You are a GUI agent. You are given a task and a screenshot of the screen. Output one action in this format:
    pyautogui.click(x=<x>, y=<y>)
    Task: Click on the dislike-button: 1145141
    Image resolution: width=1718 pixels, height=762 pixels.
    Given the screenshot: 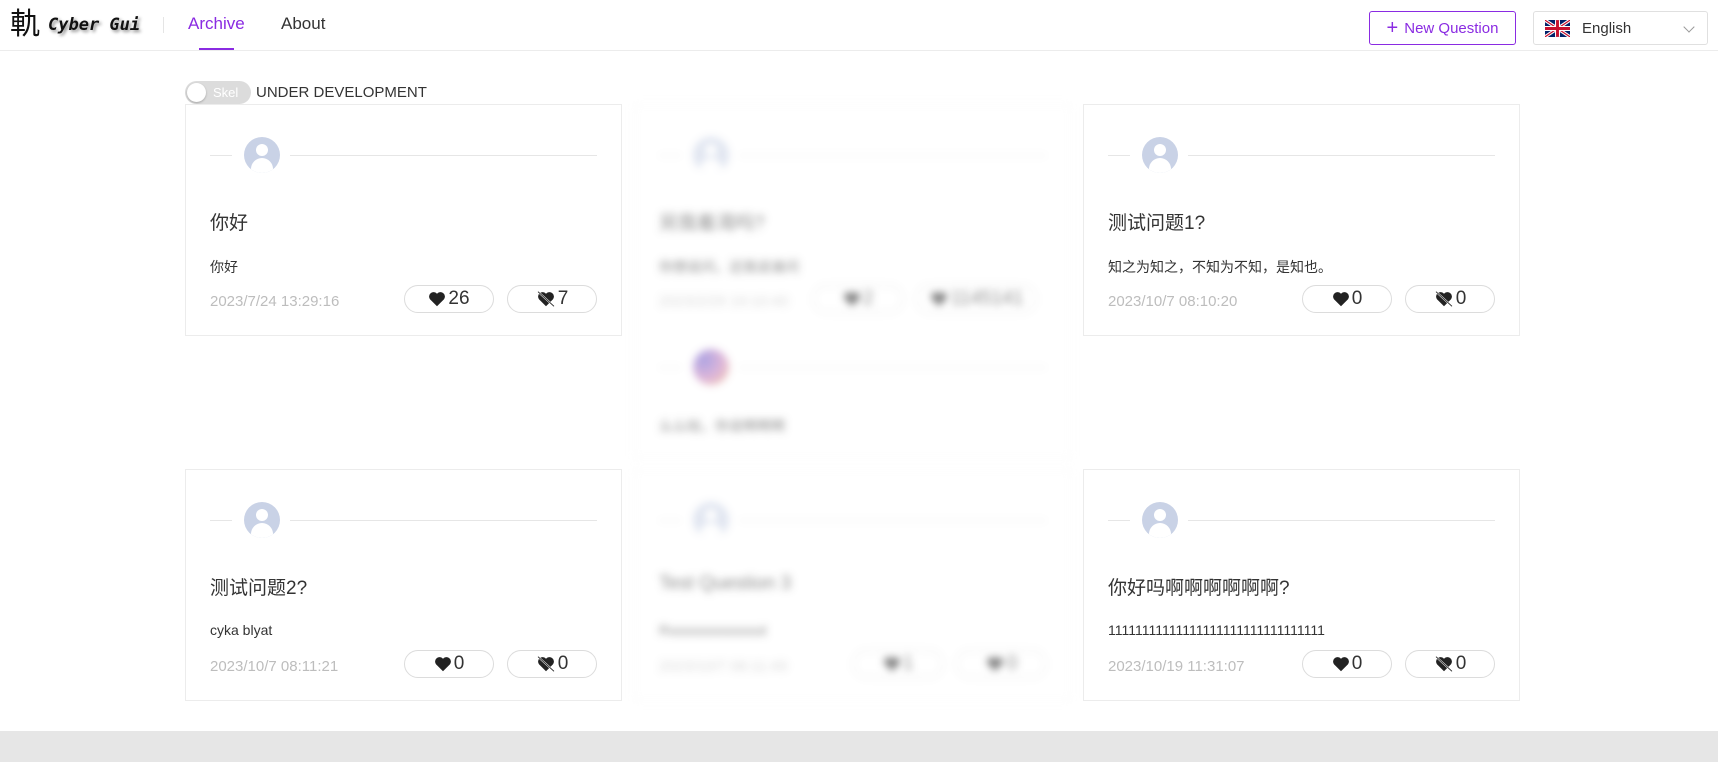 What is the action you would take?
    pyautogui.click(x=976, y=299)
    